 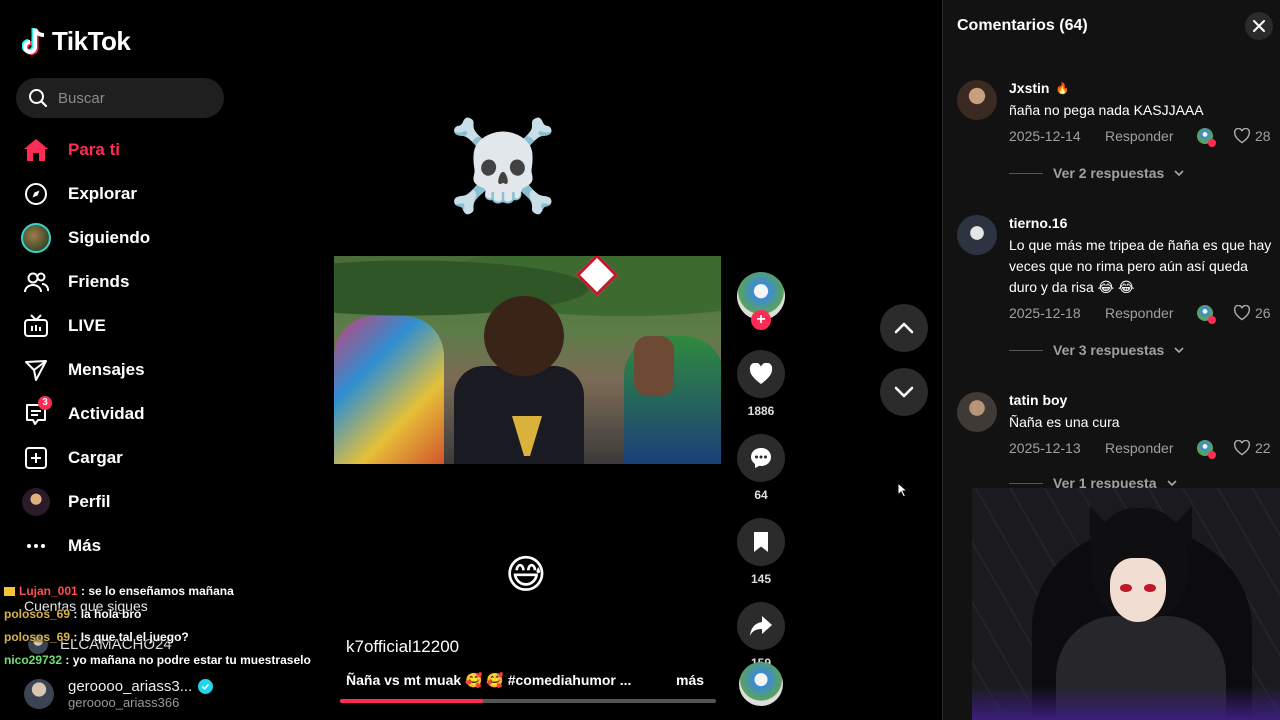 I want to click on sweat-smile-emoji: 😅, so click(x=526, y=575).